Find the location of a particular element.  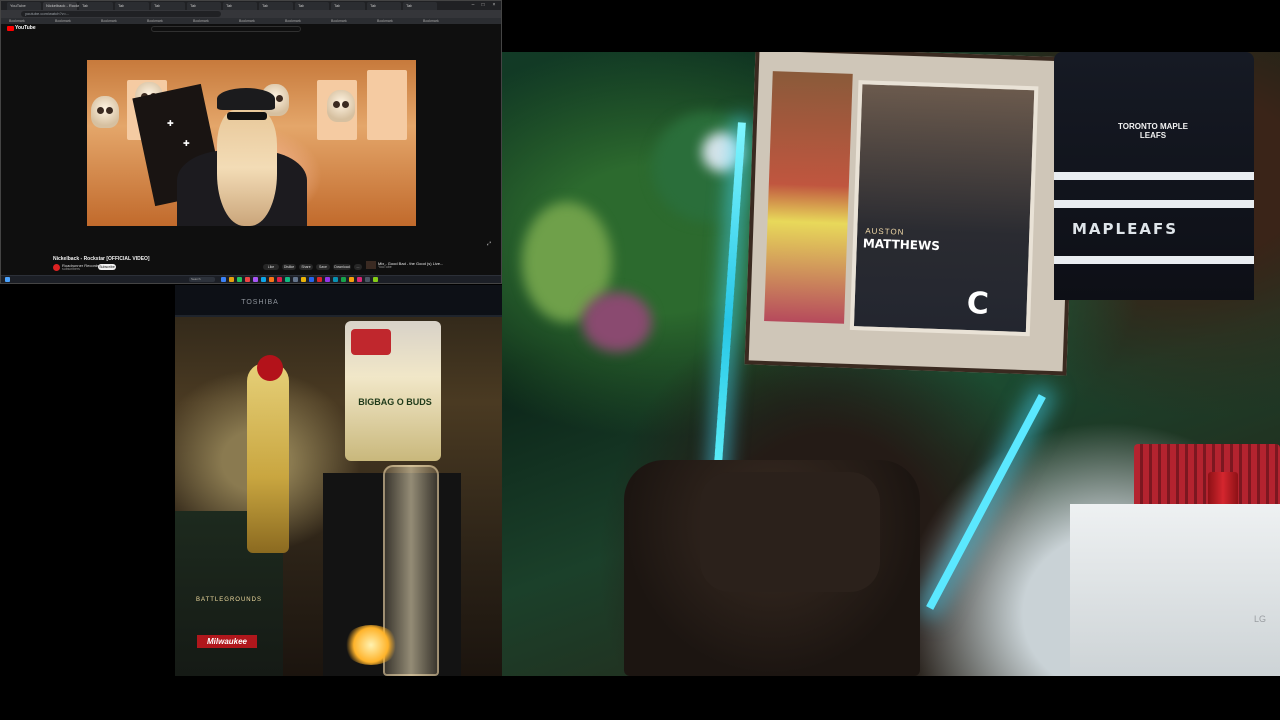

browser-tab: YouTube is located at coordinates (24, 6).